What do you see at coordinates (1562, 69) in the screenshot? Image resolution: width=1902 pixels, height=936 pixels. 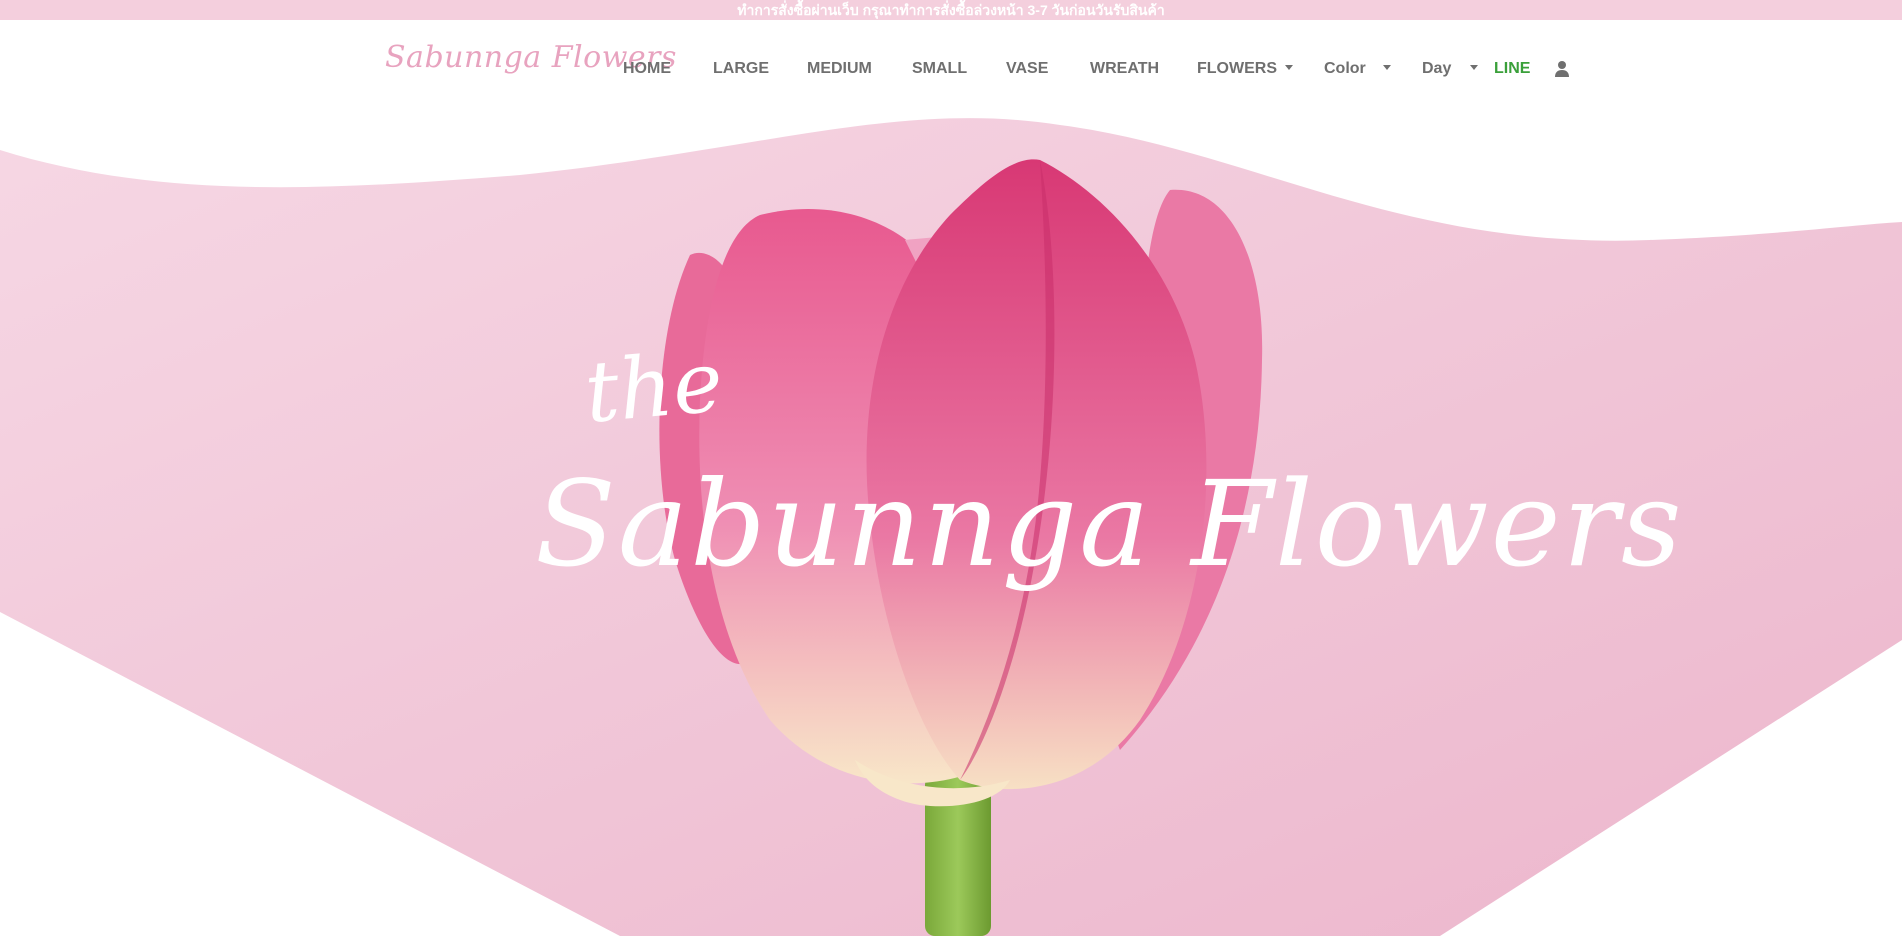 I see `user-icon` at bounding box center [1562, 69].